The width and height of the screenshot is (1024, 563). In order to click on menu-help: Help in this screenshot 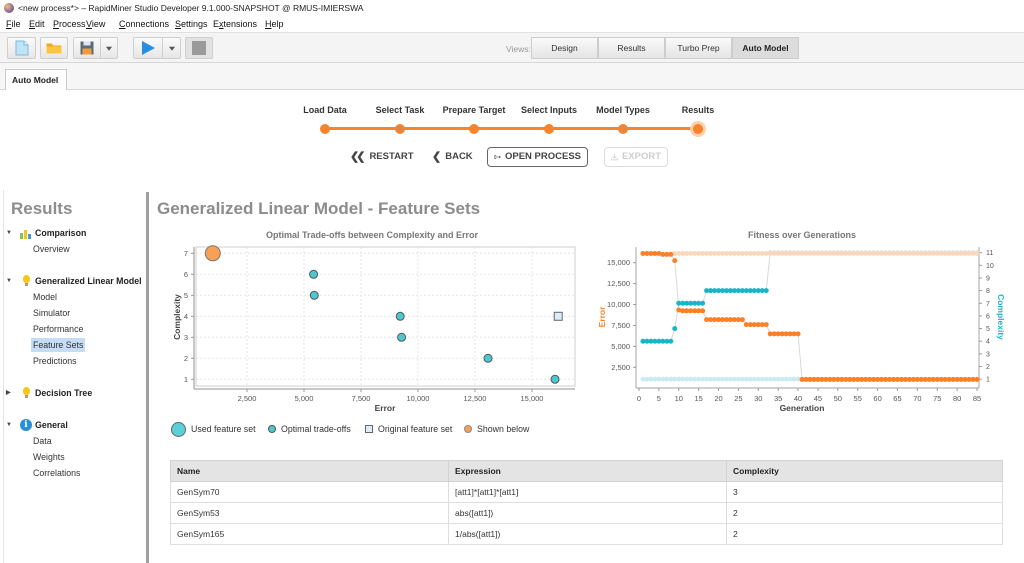, I will do `click(274, 24)`.